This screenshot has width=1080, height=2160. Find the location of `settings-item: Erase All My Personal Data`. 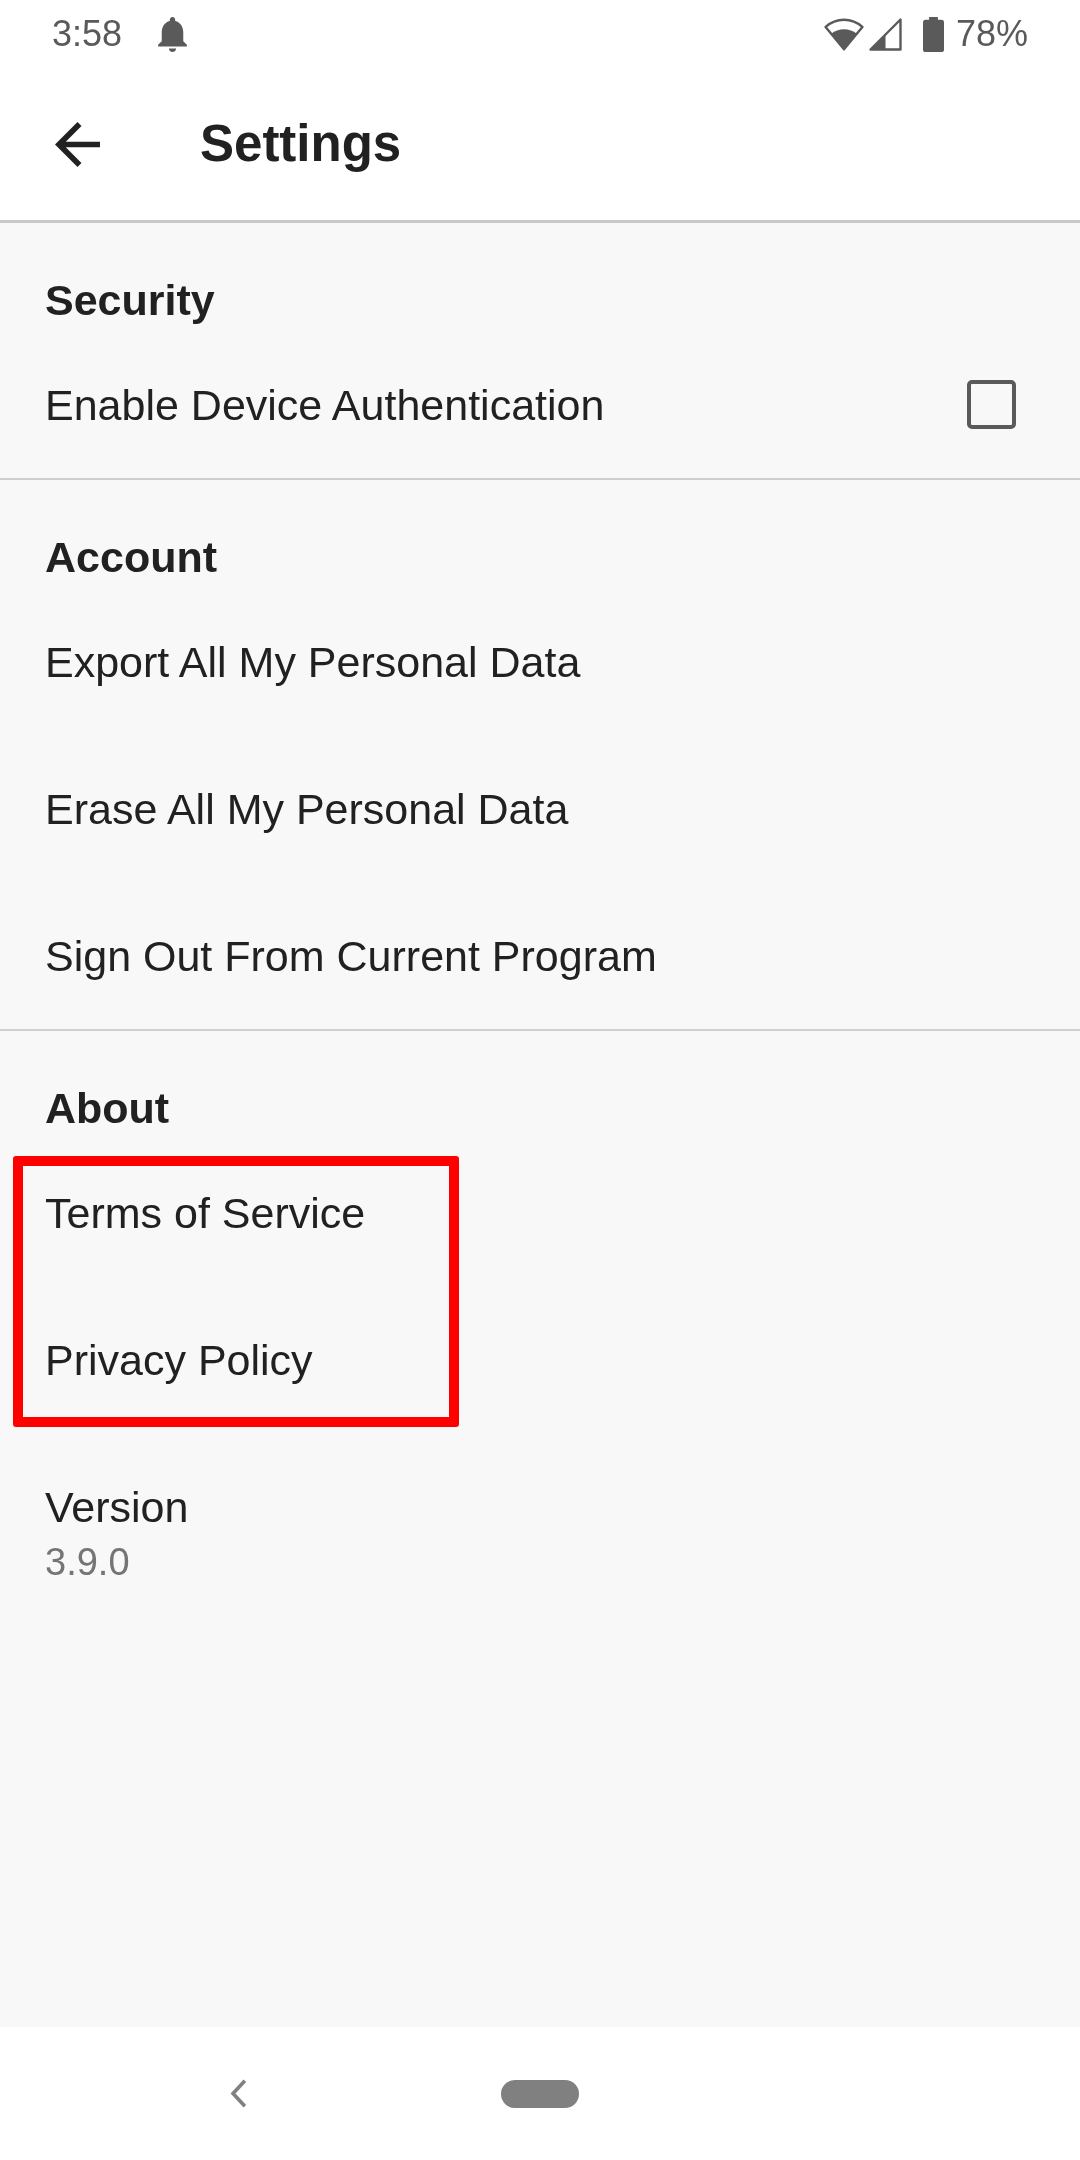

settings-item: Erase All My Personal Data is located at coordinates (307, 808).